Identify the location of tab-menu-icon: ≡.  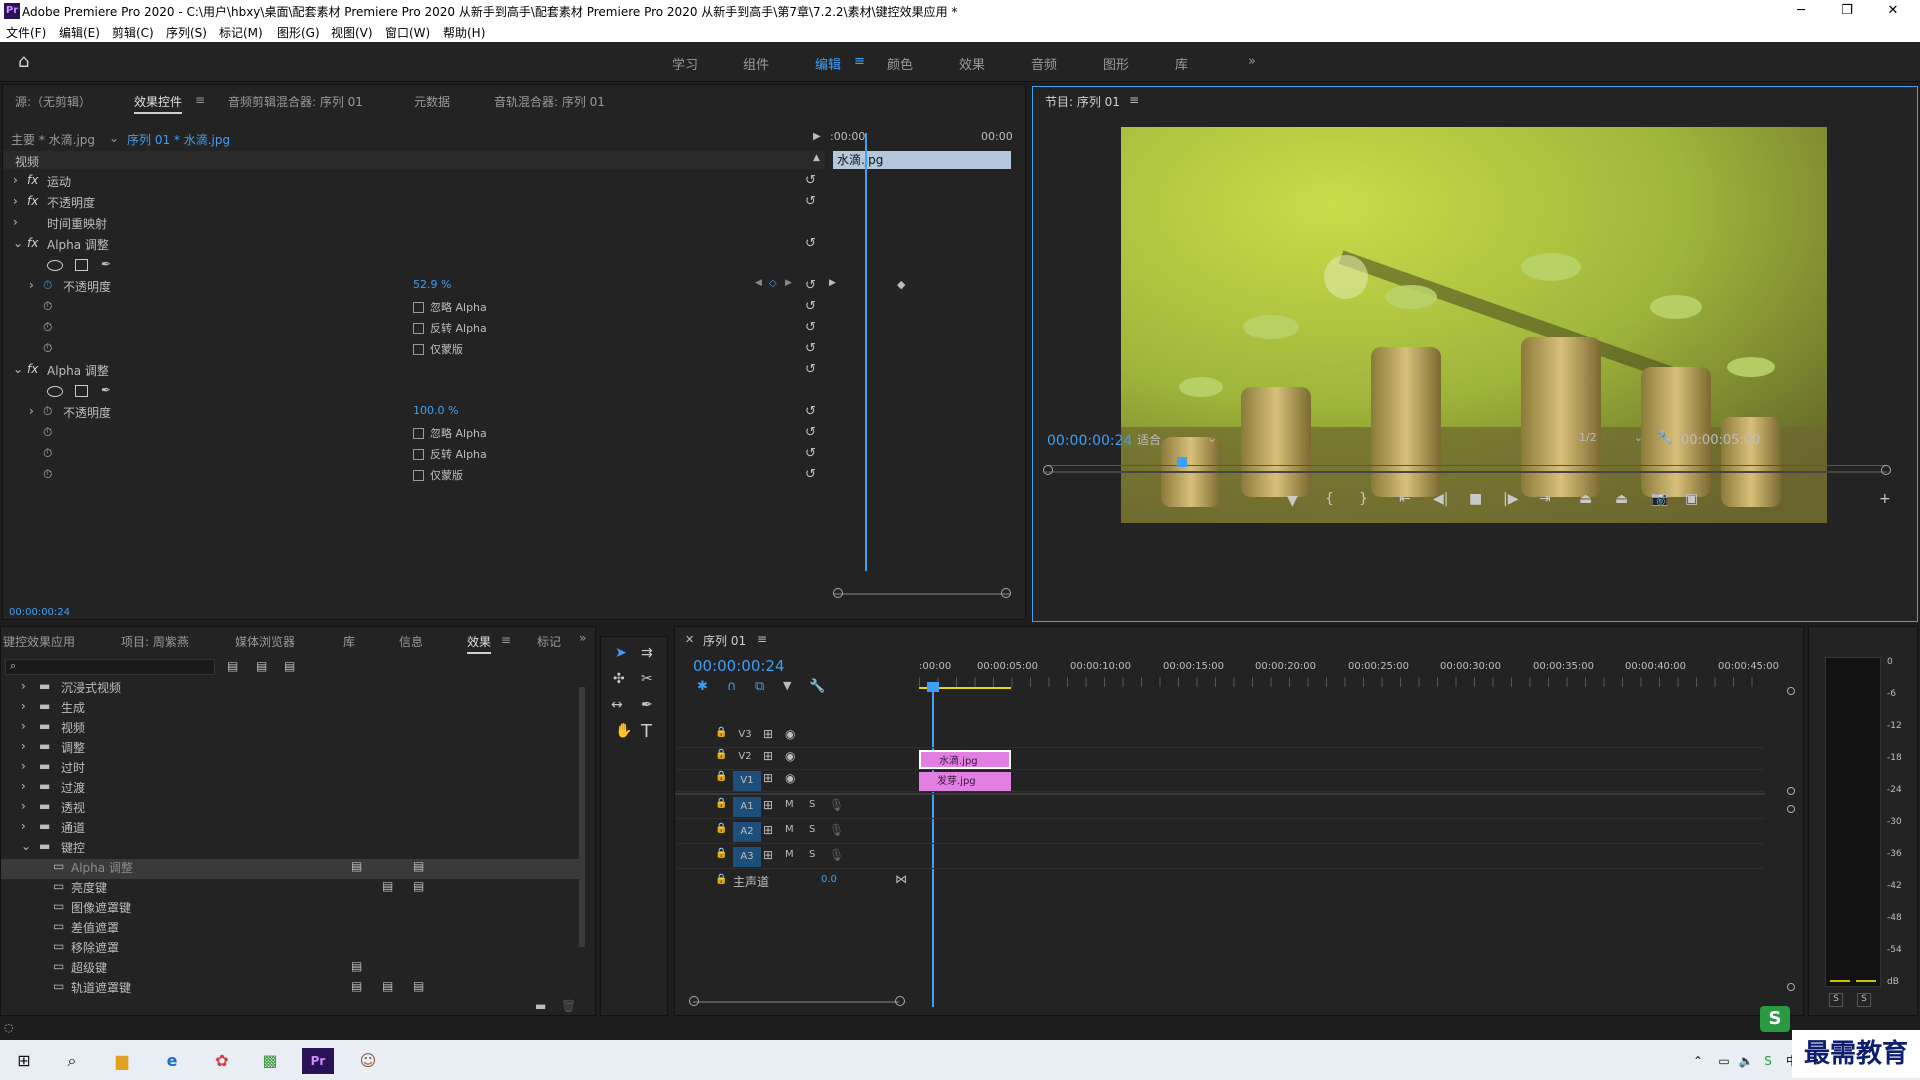
(506, 640).